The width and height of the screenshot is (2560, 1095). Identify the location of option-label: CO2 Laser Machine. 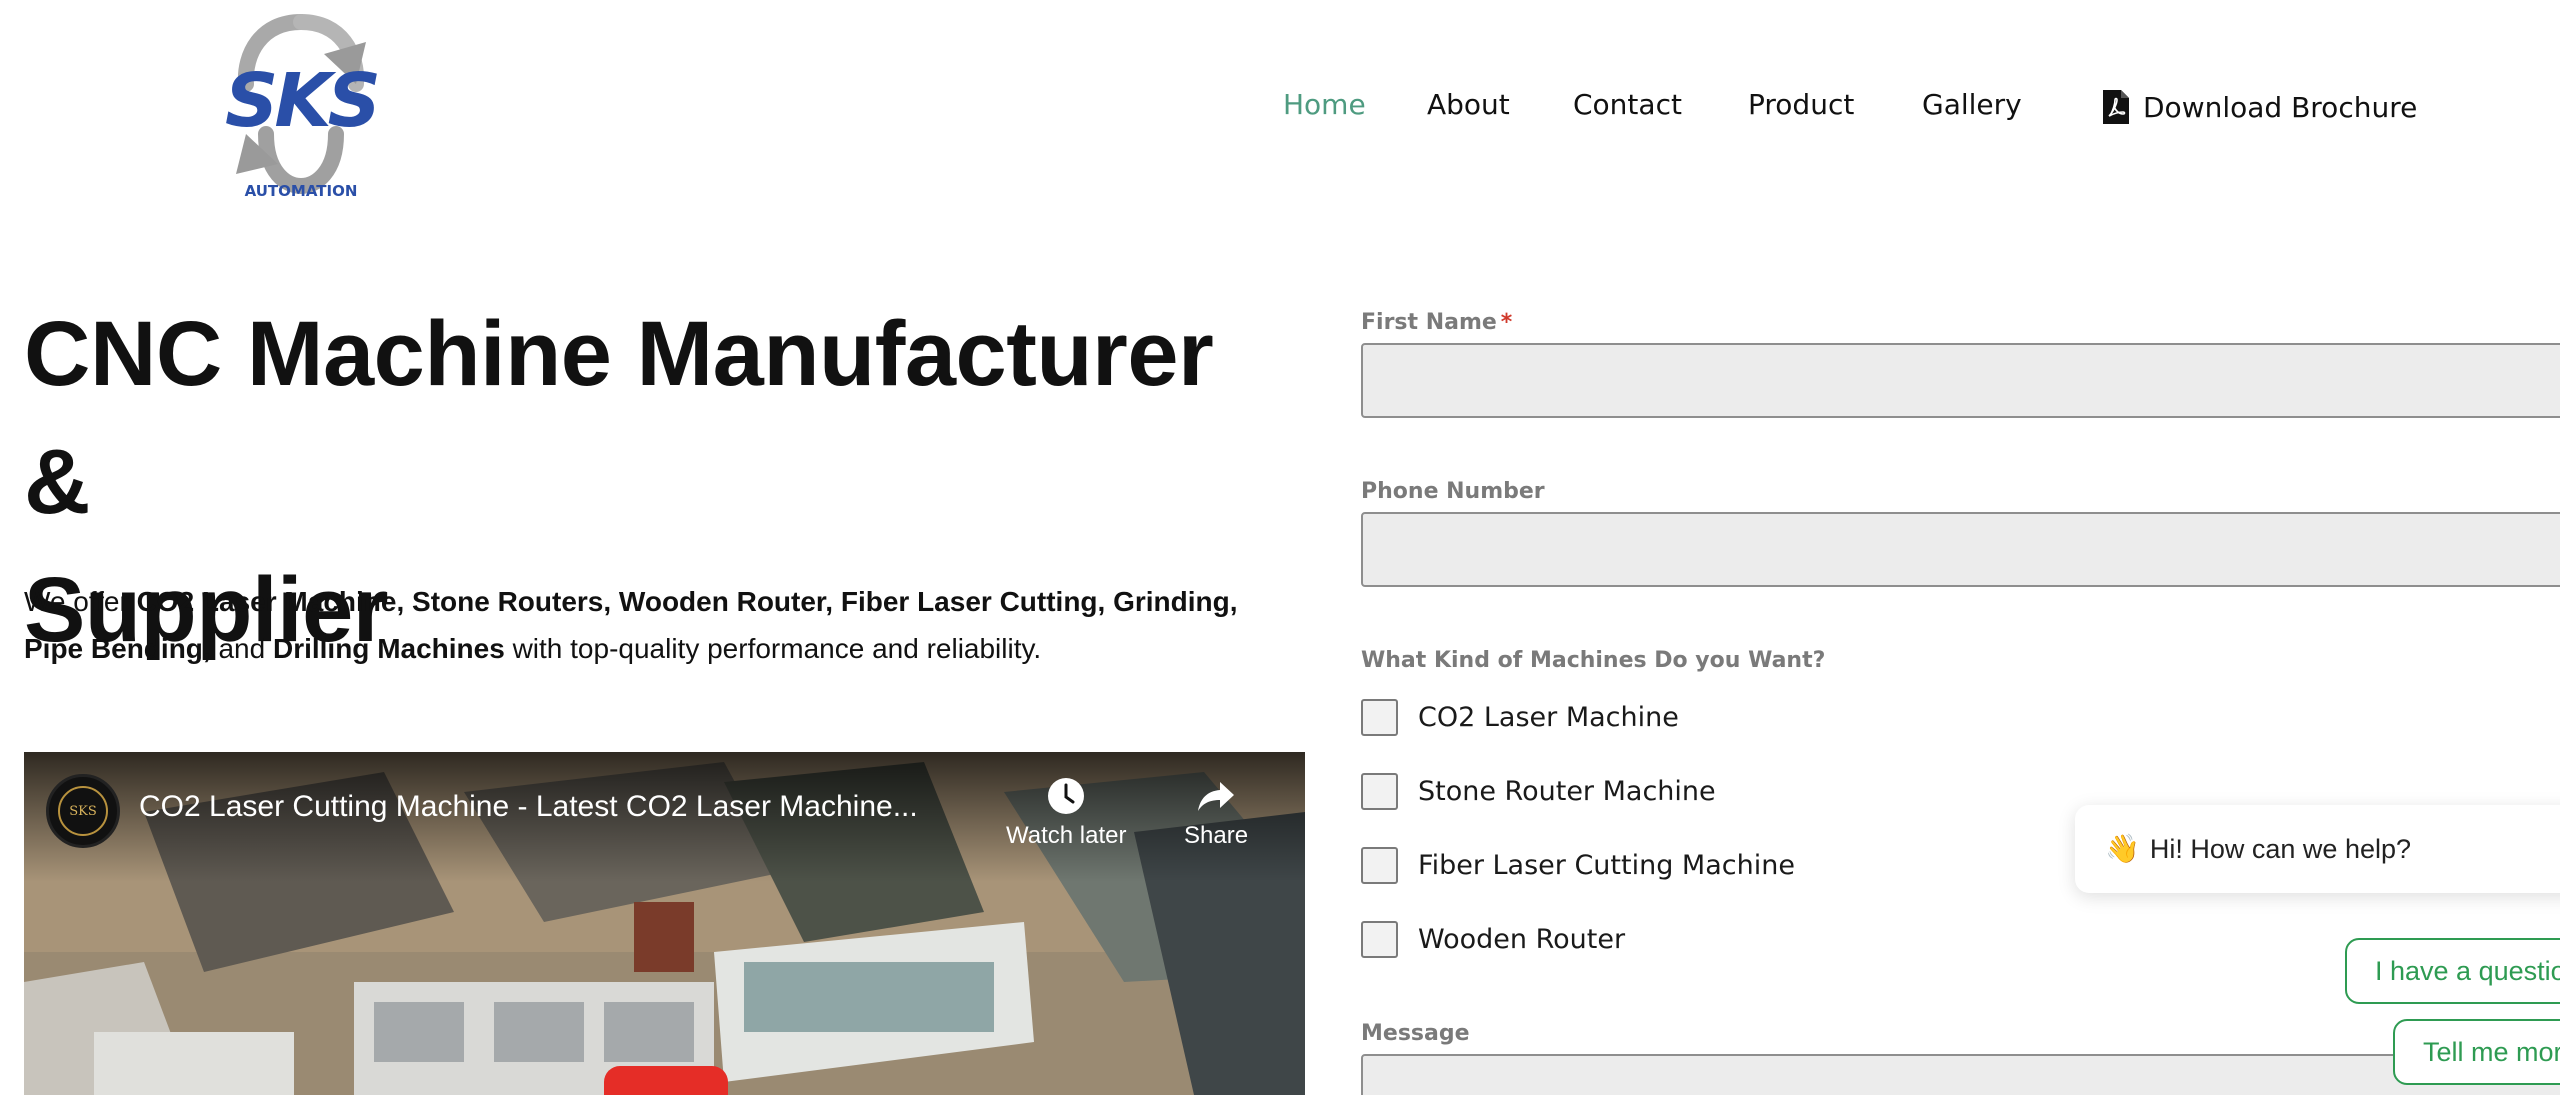
(1548, 717).